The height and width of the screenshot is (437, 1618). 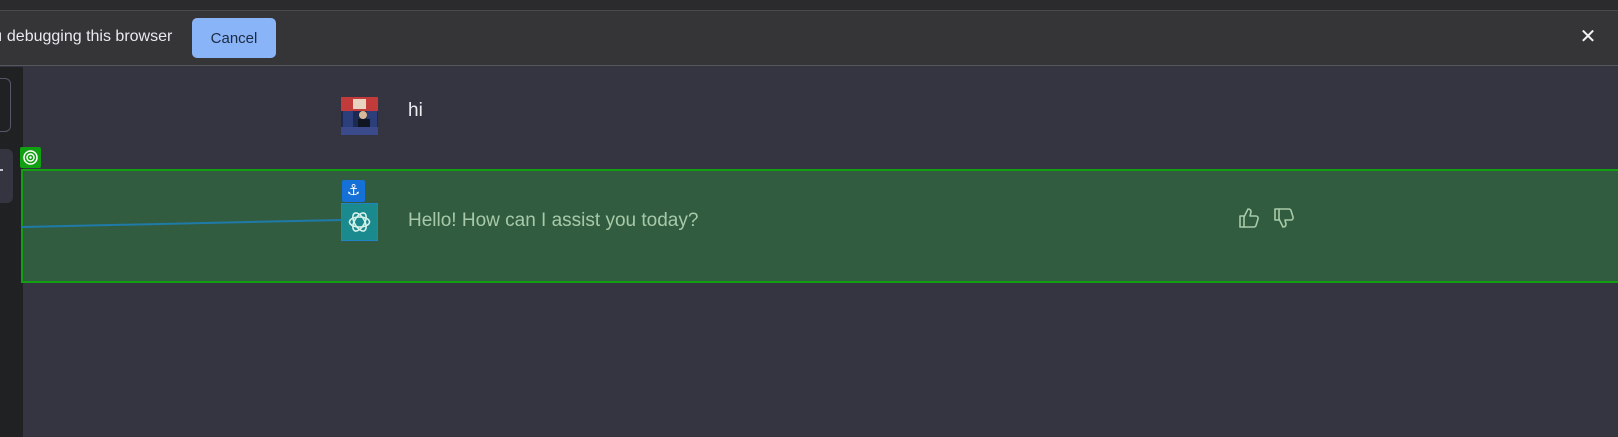 What do you see at coordinates (1284, 218) in the screenshot?
I see `thumbs-down-icon` at bounding box center [1284, 218].